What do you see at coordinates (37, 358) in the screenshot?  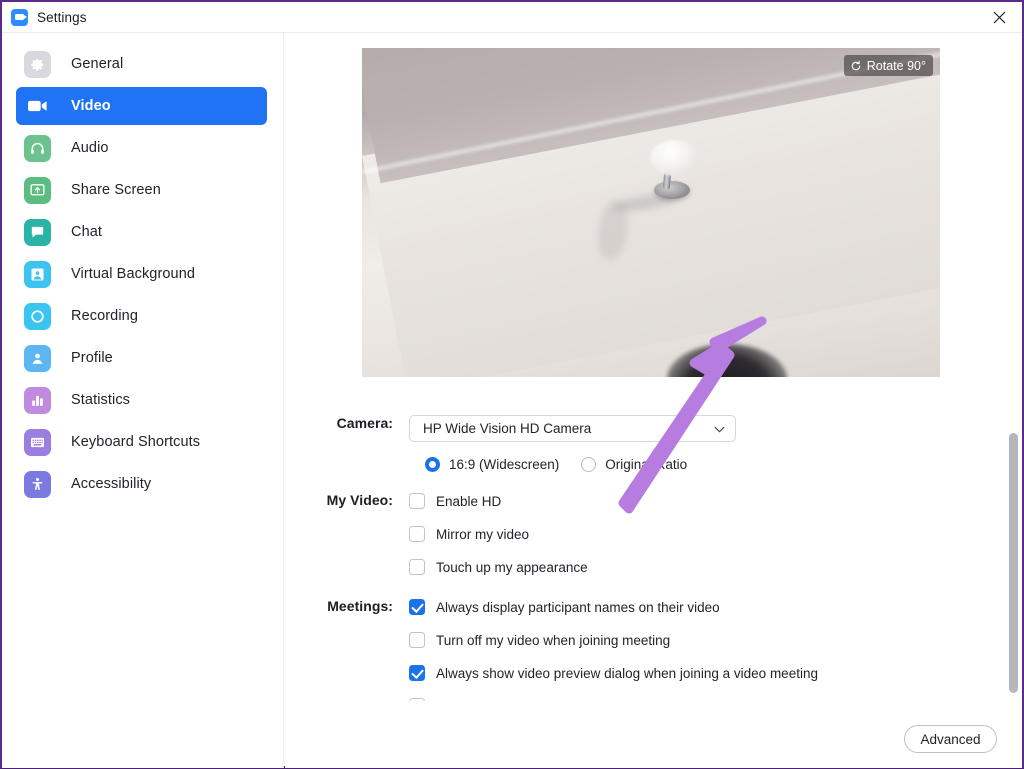 I see `person-icon` at bounding box center [37, 358].